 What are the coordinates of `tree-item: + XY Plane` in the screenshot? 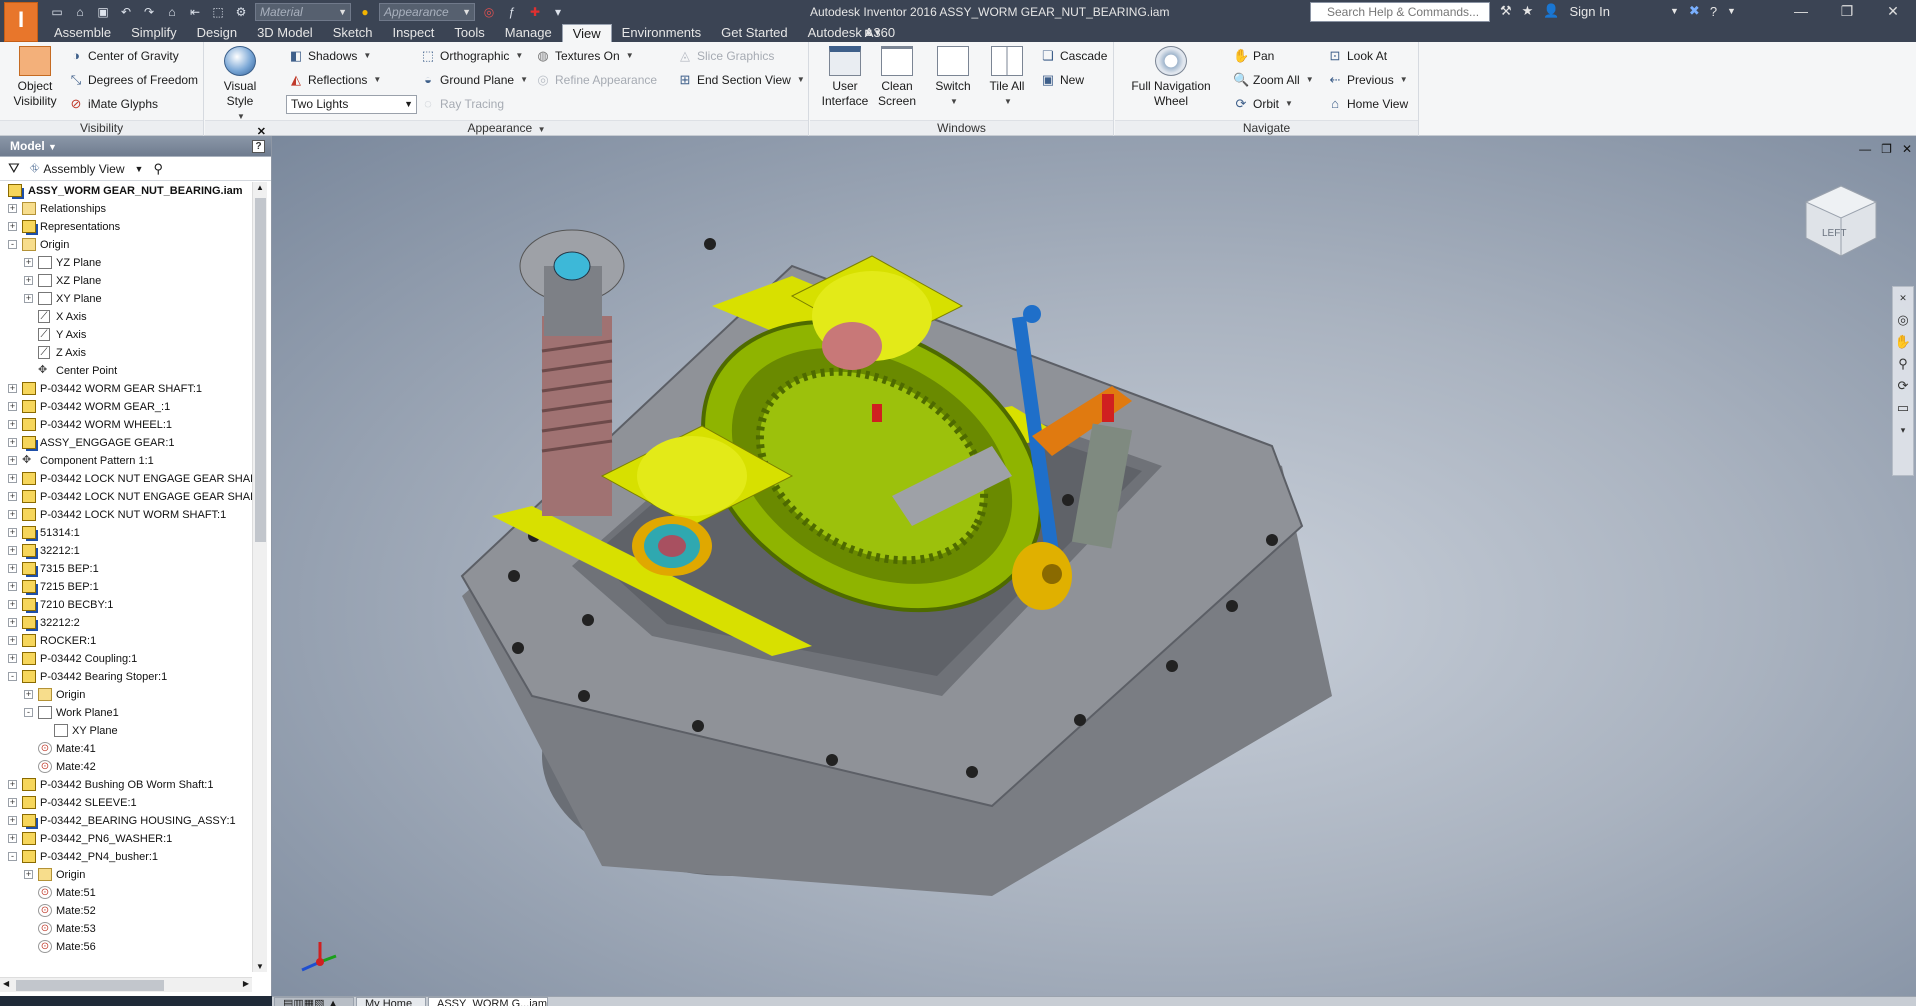 It's located at (126, 299).